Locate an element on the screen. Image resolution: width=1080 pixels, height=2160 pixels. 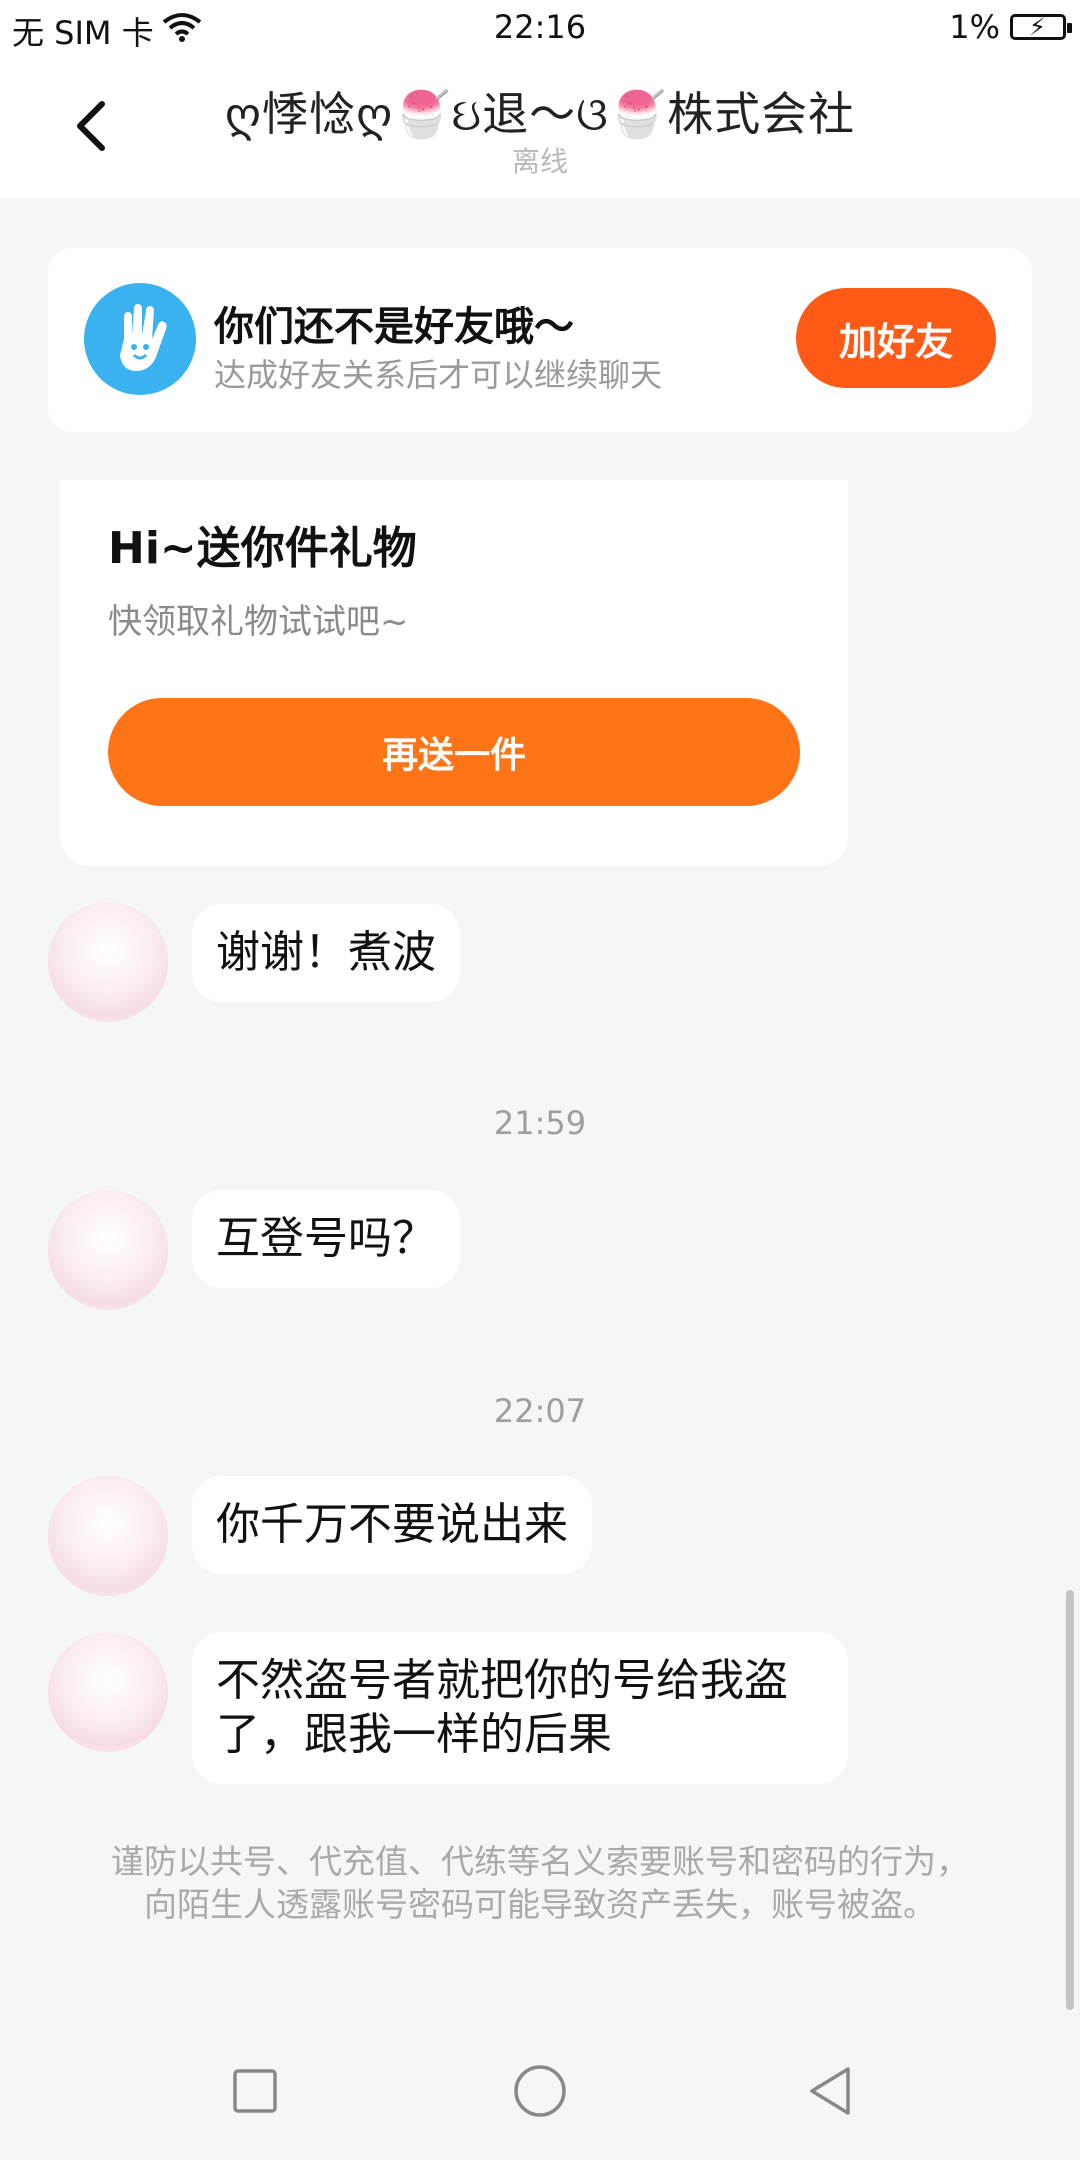
contact-status: 离线 is located at coordinates (539, 161).